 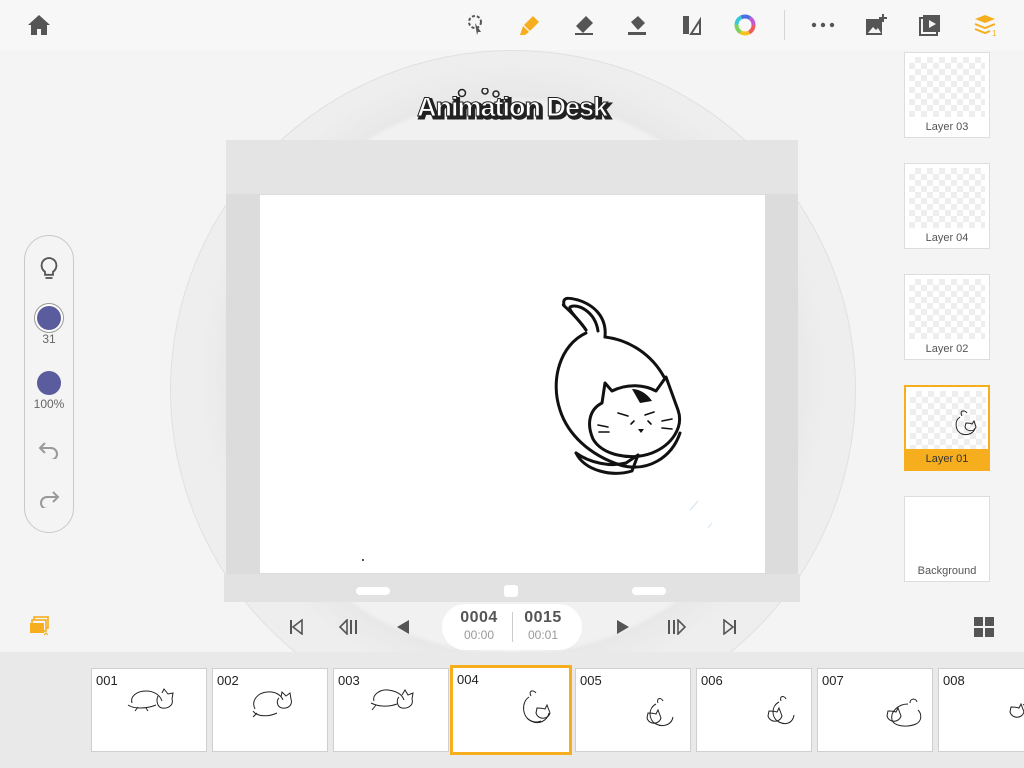 I want to click on frame-number: 008, so click(x=954, y=680).